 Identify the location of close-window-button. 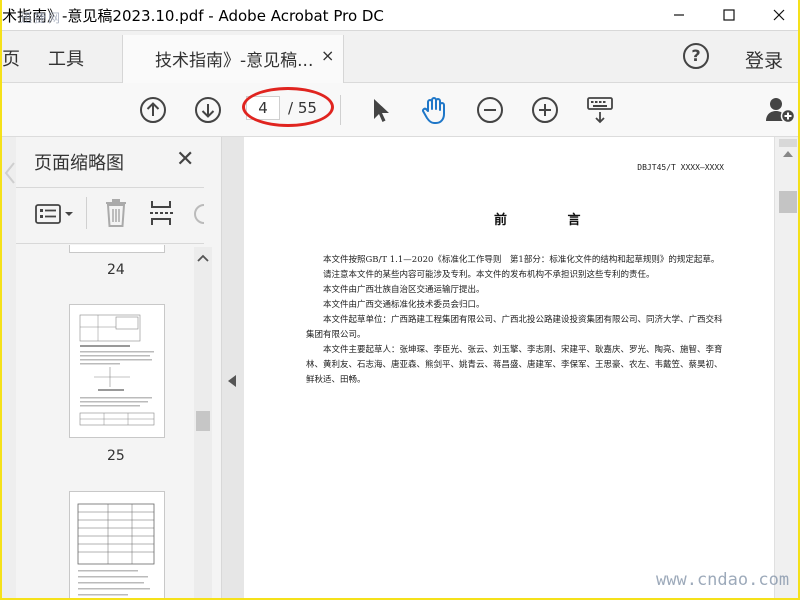
(777, 15).